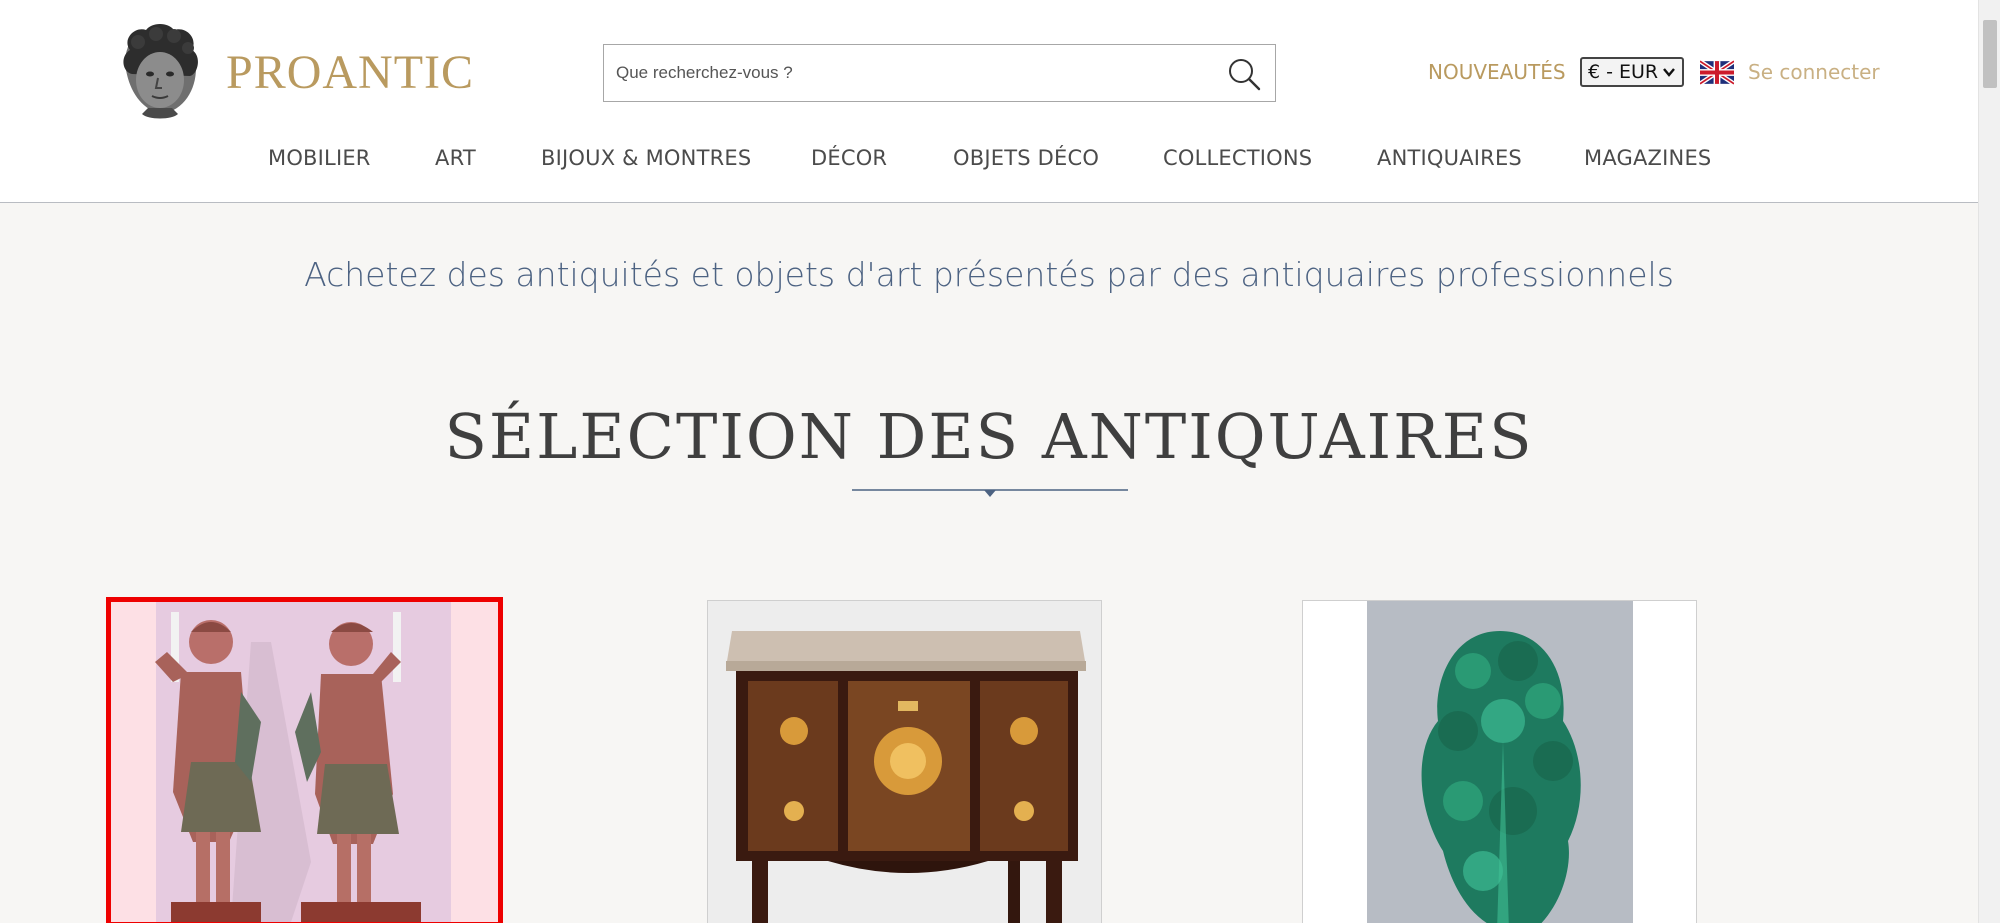 This screenshot has width=2000, height=923. I want to click on cherub-head-logo-icon, so click(160, 71).